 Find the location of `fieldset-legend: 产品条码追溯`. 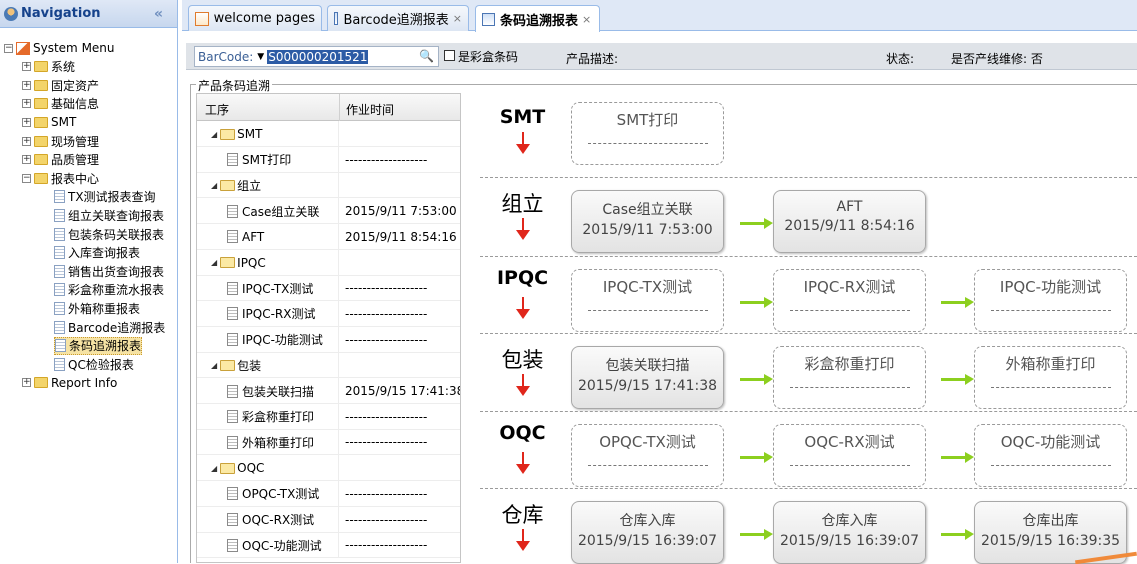

fieldset-legend: 产品条码追溯 is located at coordinates (234, 85).